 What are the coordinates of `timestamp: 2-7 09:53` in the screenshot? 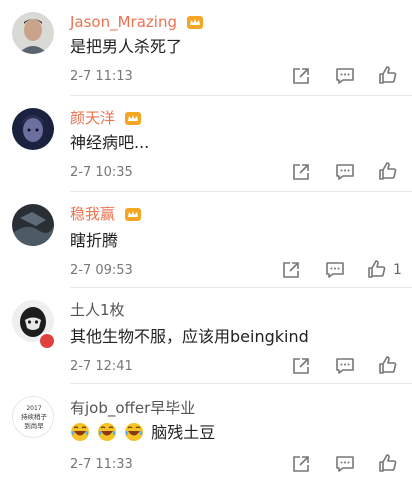 It's located at (101, 270).